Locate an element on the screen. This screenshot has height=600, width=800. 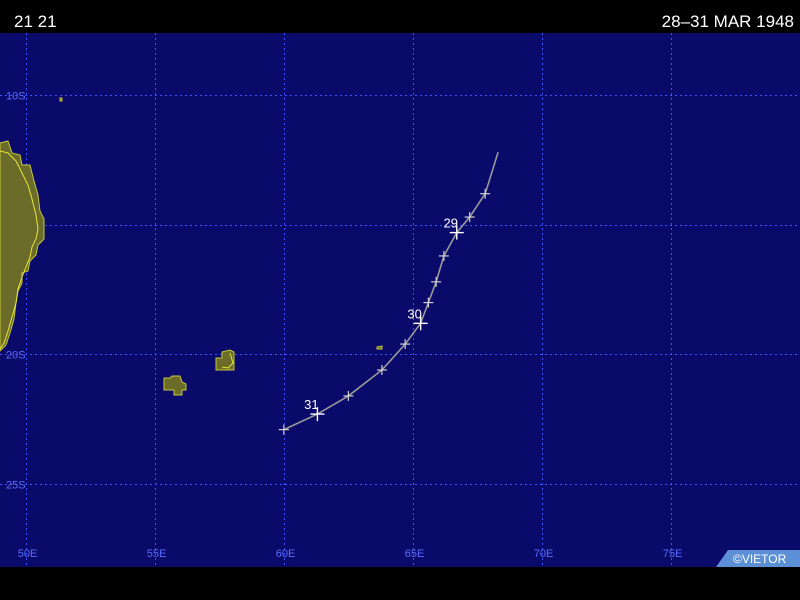
storm-id: 21 21 is located at coordinates (35, 21).